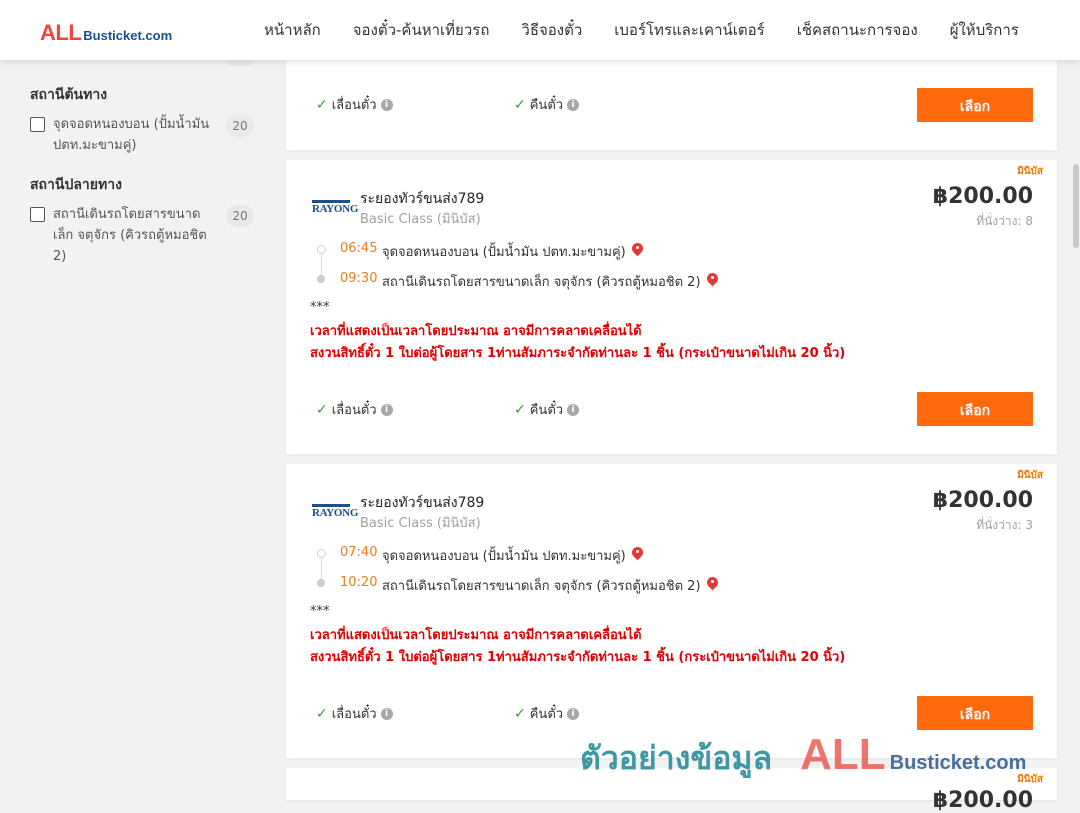 Image resolution: width=1080 pixels, height=813 pixels. Describe the element at coordinates (240, 126) in the screenshot. I see `origin-filter-count: 20` at that location.